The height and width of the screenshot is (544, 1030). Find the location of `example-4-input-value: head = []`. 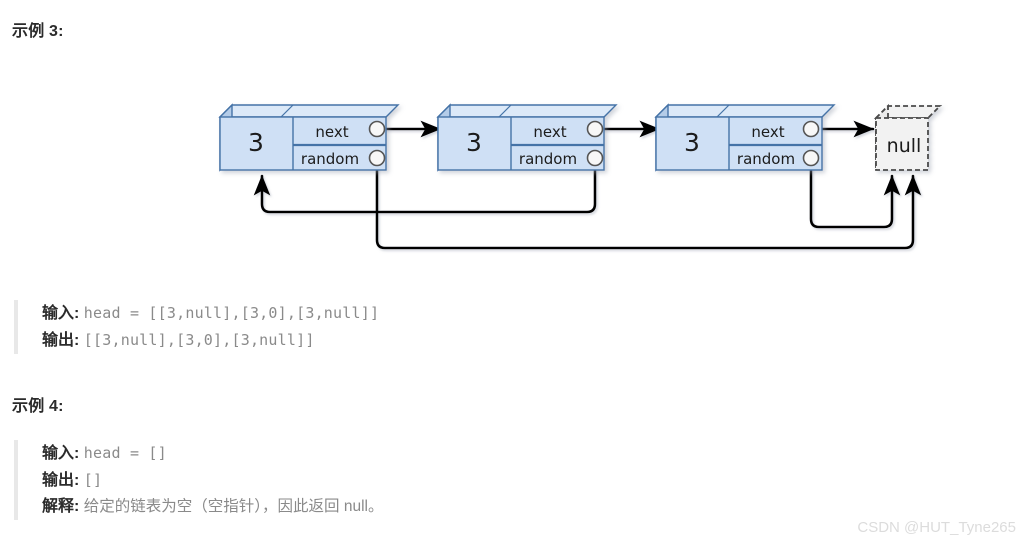

example-4-input-value: head = [] is located at coordinates (125, 453).